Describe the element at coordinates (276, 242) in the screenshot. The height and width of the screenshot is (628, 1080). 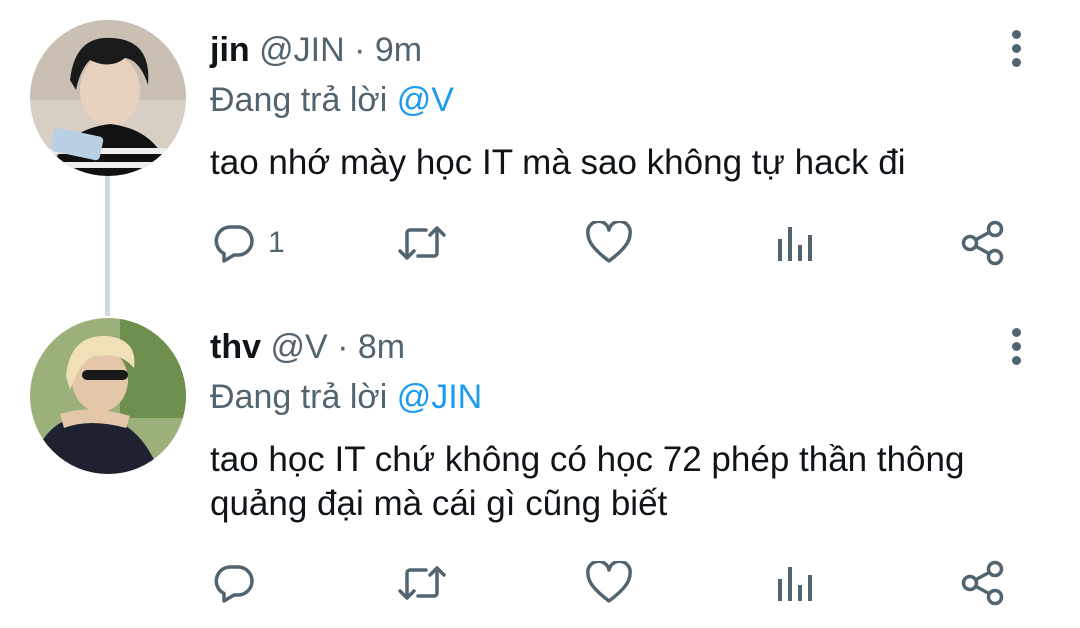
I see `reply-count: 1` at that location.